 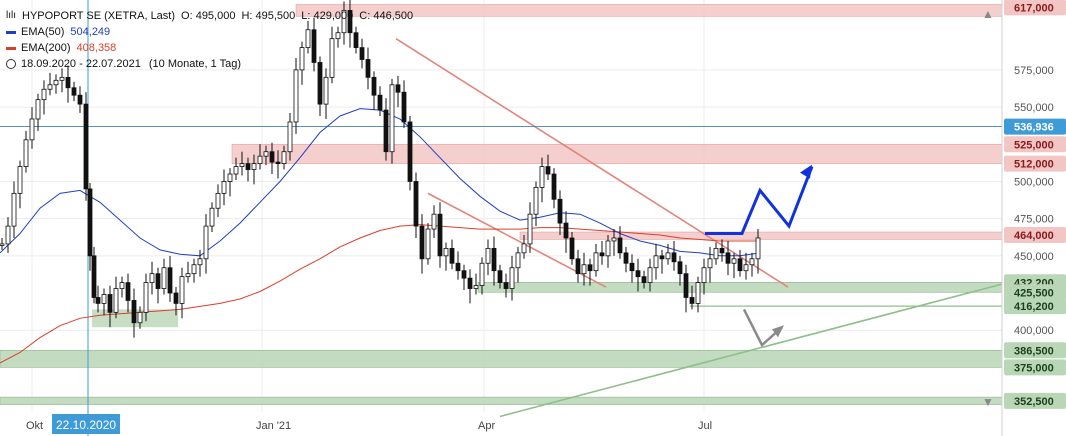 I want to click on price-tick-5: 400,000, so click(x=1034, y=331).